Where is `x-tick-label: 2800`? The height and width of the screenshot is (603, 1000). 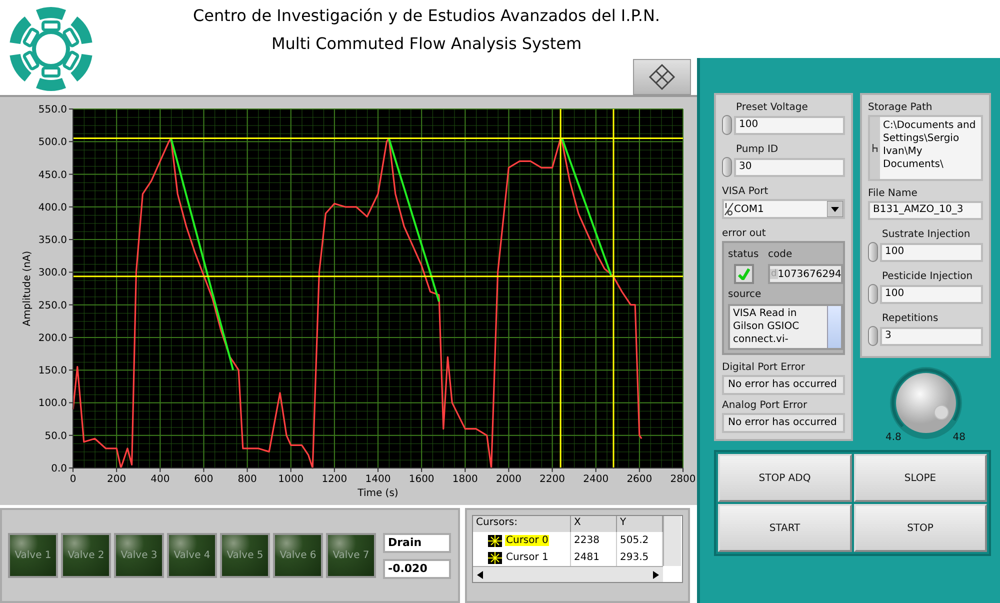 x-tick-label: 2800 is located at coordinates (682, 479).